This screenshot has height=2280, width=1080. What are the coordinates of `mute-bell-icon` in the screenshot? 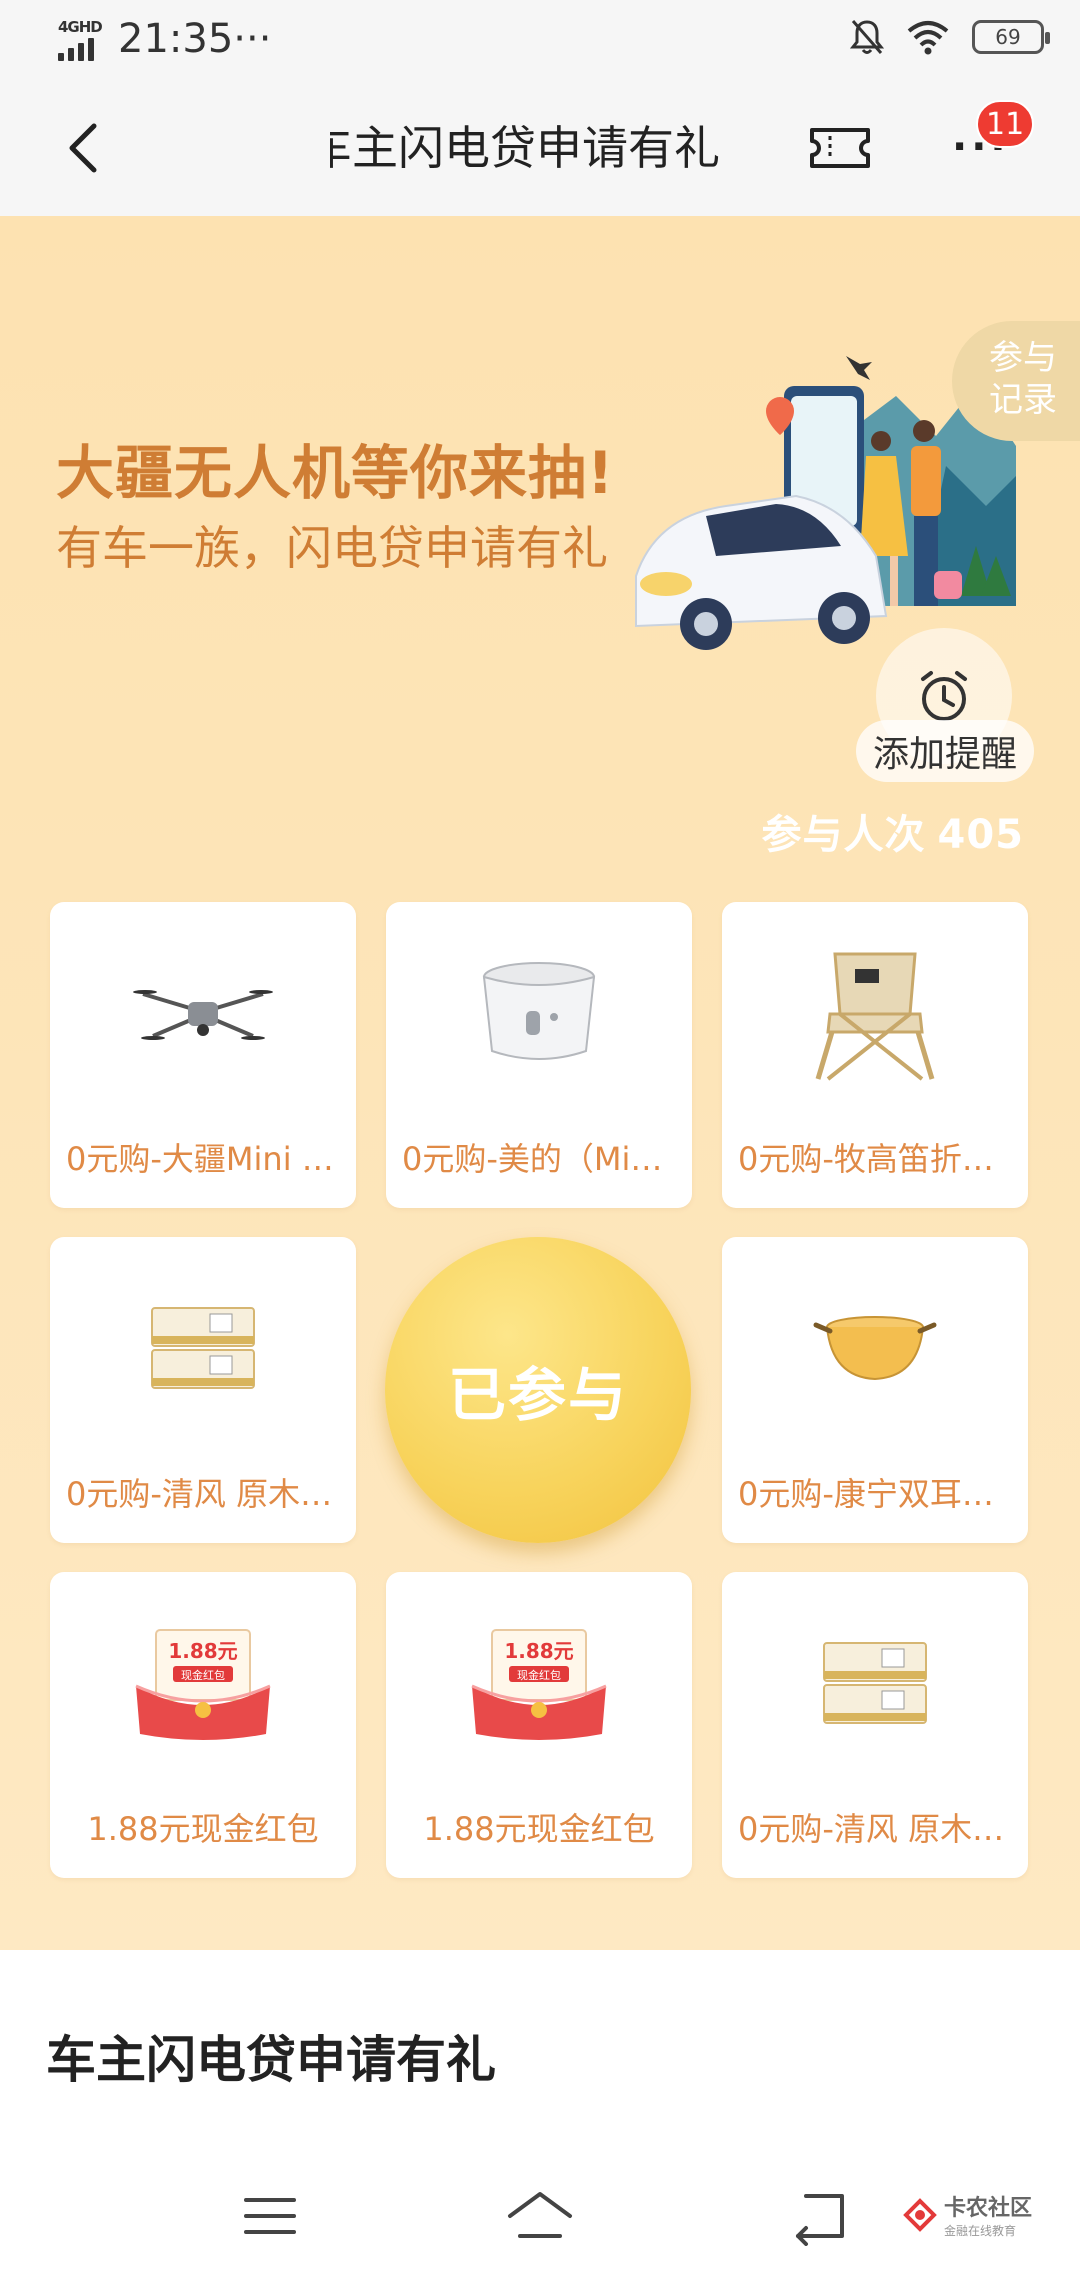 It's located at (867, 37).